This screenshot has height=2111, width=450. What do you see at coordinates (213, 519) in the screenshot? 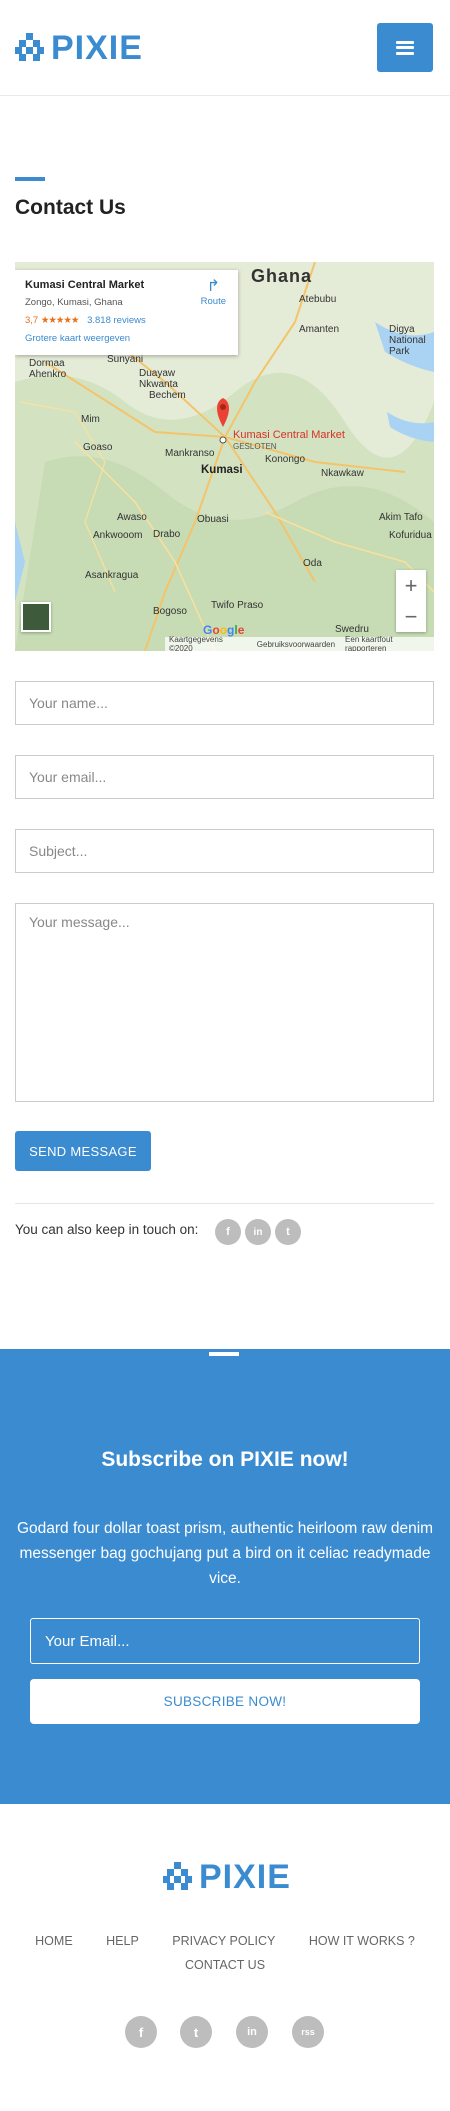
I see `map-city-label: Obuasi` at bounding box center [213, 519].